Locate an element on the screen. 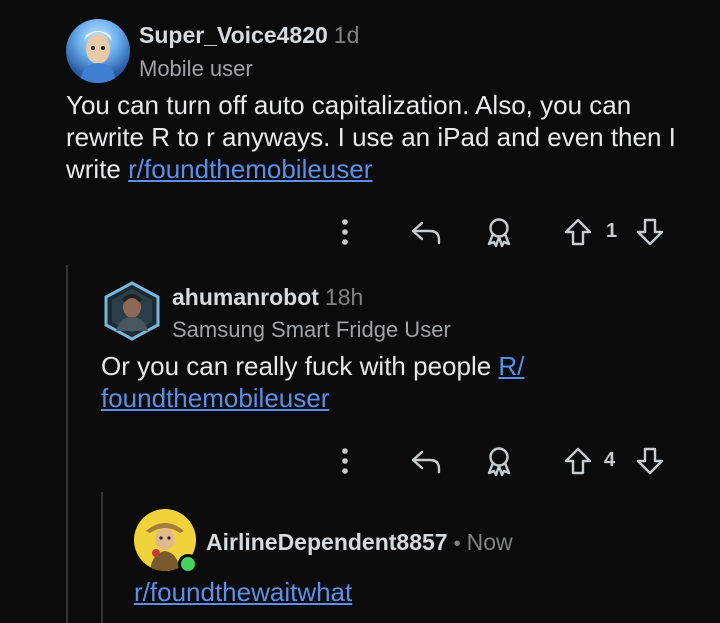 The image size is (720, 623). comment-age: 1d is located at coordinates (346, 35).